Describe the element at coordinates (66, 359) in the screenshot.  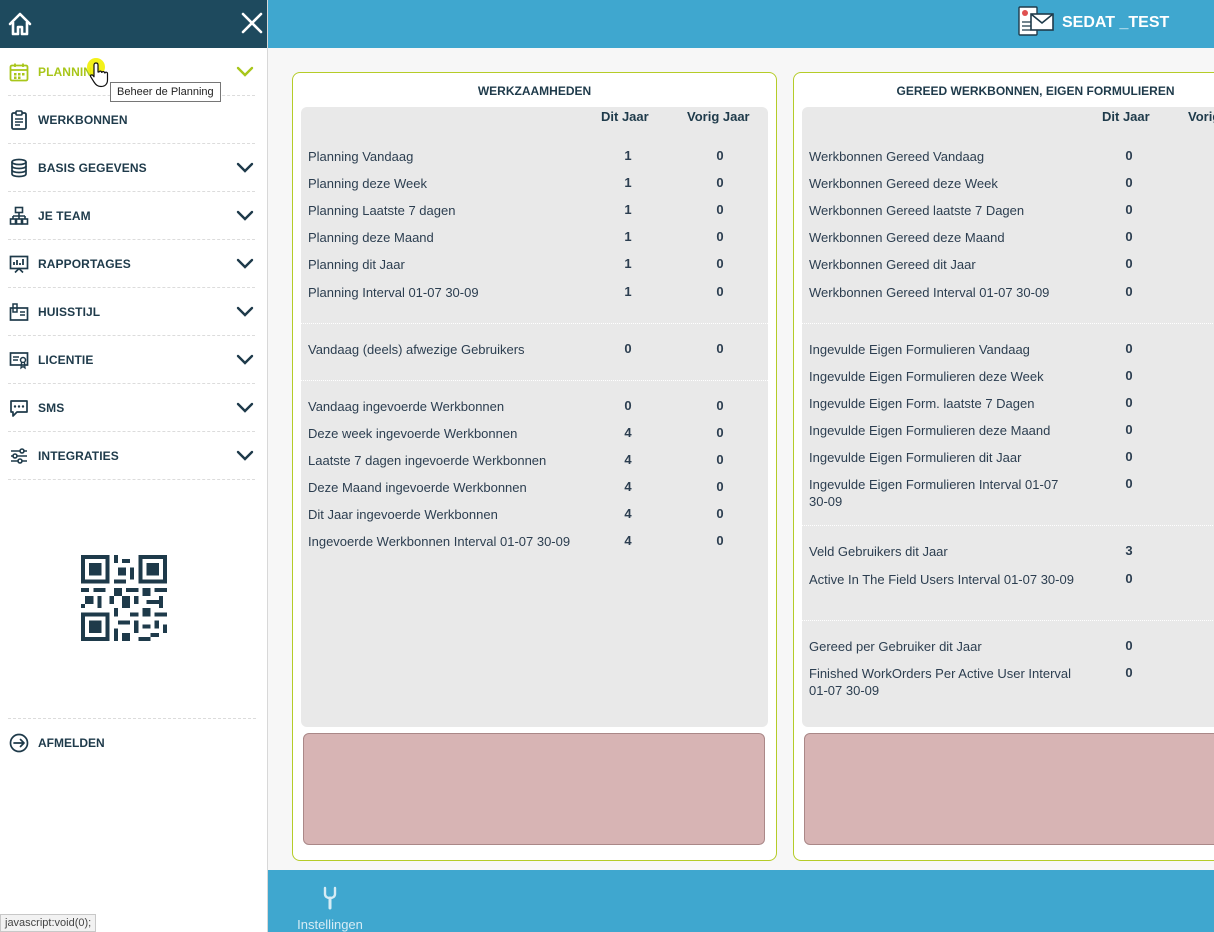
I see `sidebar-item-label: LICENTIE` at that location.